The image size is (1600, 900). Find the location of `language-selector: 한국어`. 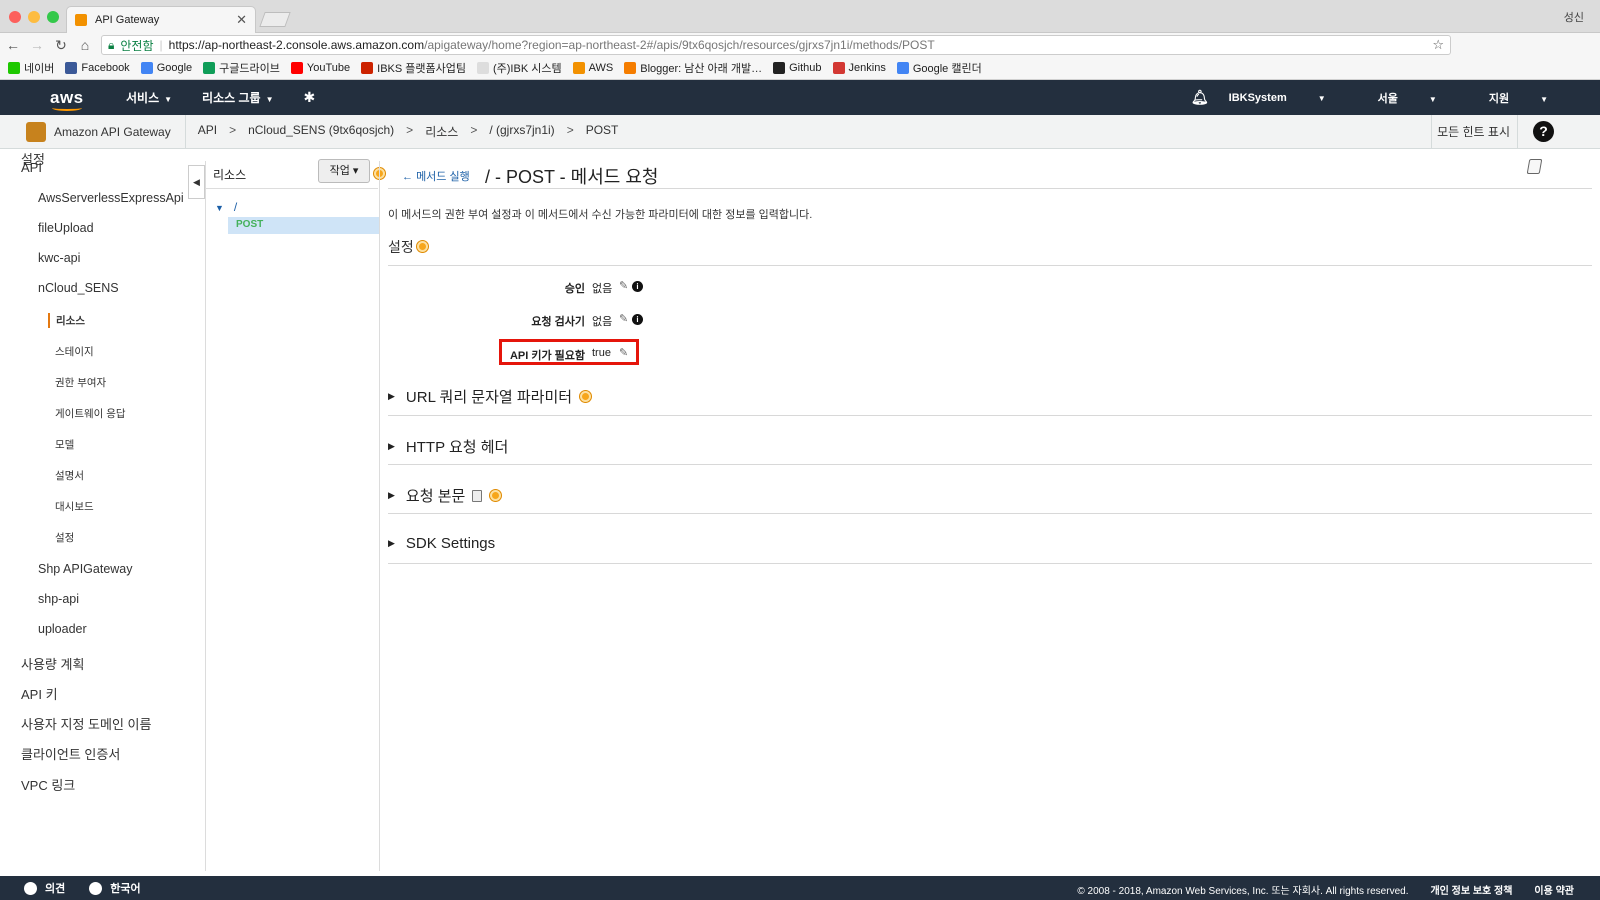

language-selector: 한국어 is located at coordinates (115, 888).